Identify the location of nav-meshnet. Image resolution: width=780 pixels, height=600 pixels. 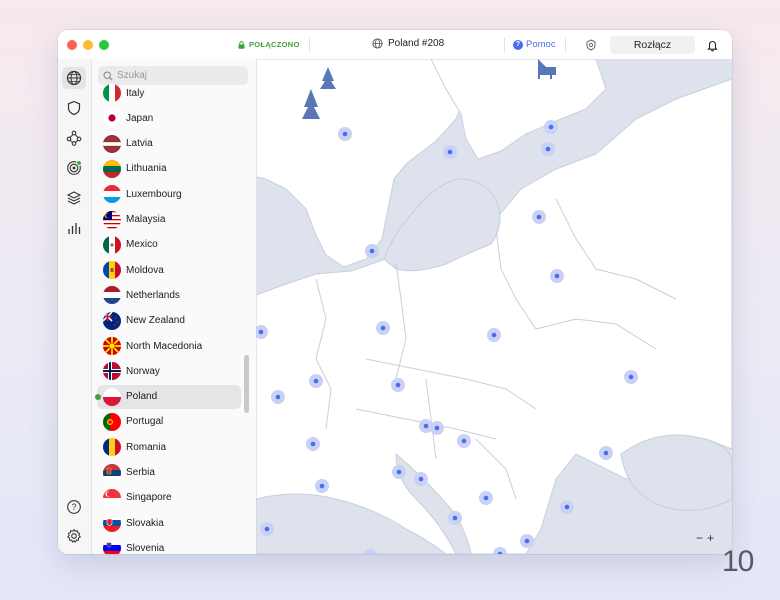
(74, 138).